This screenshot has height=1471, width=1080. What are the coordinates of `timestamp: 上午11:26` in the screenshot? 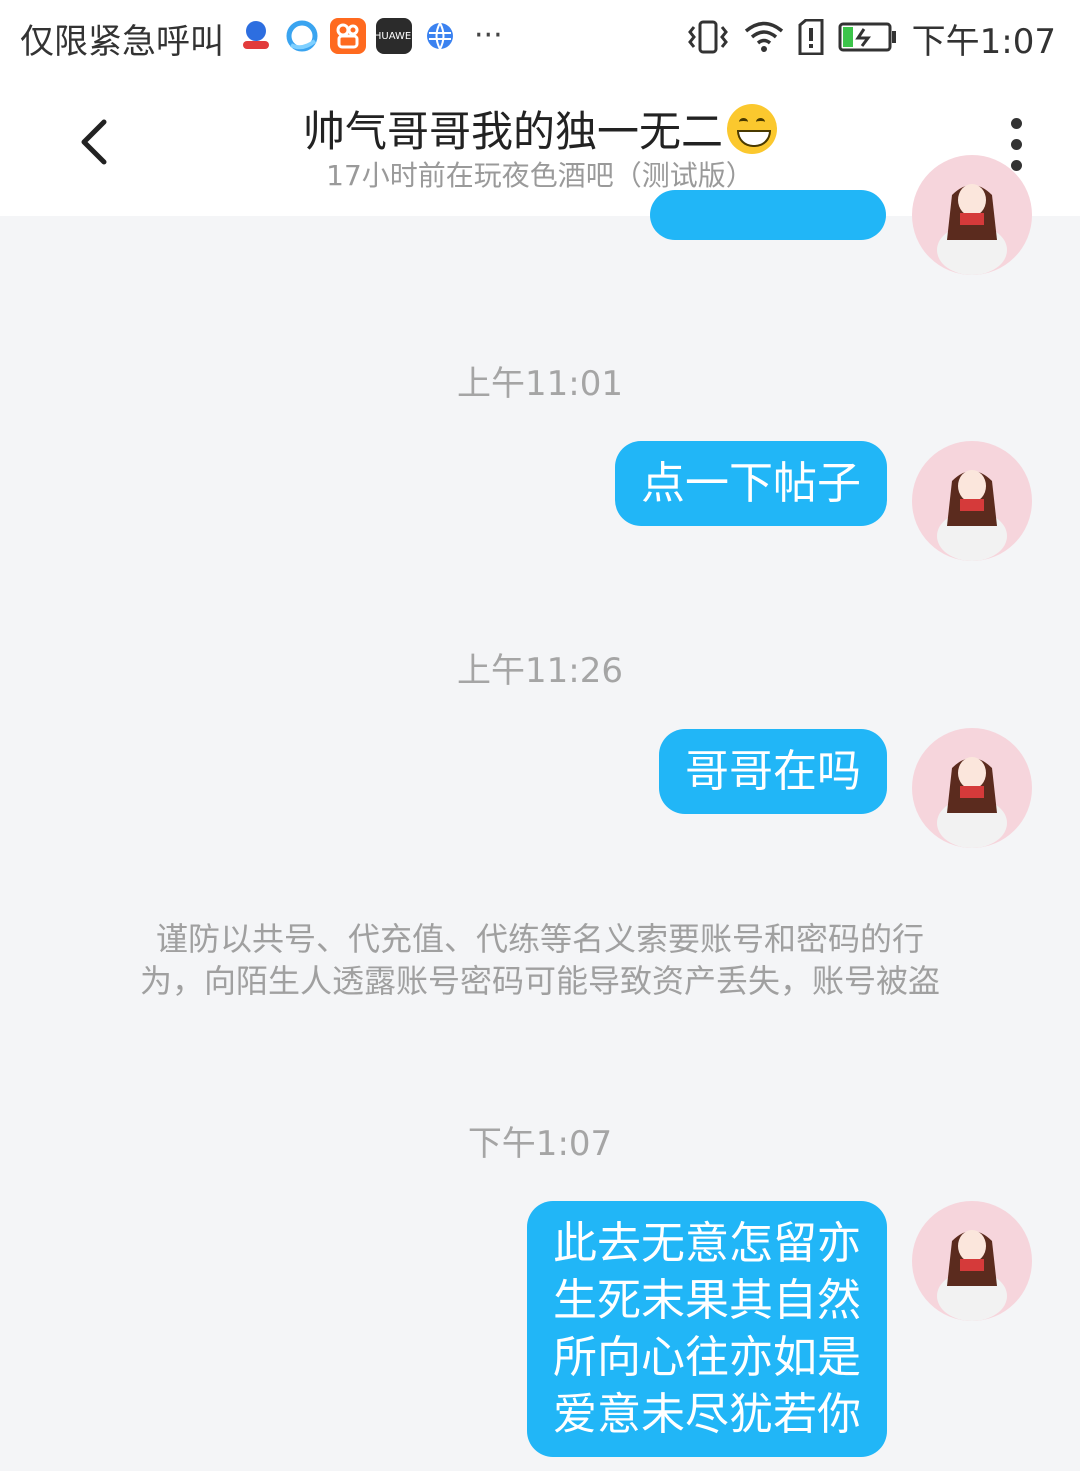 It's located at (540, 671).